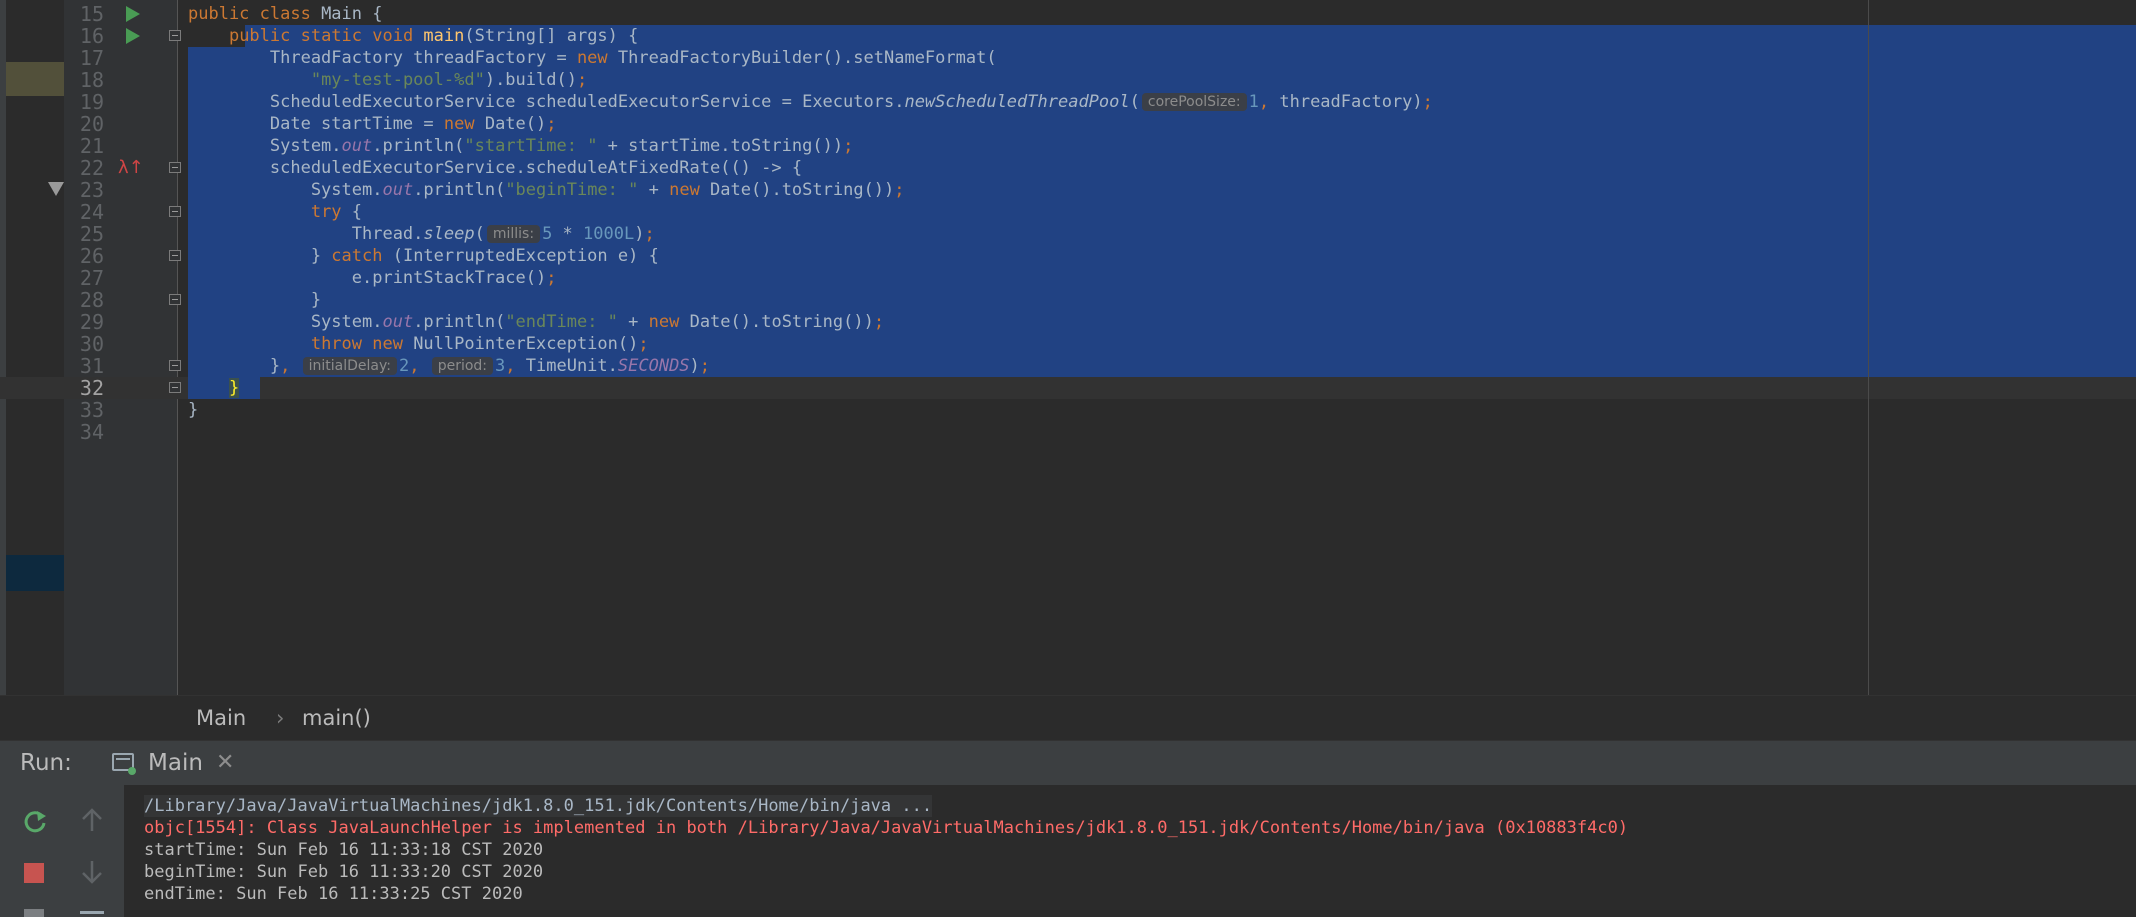 This screenshot has height=917, width=2136. Describe the element at coordinates (397, 80) in the screenshot. I see `code-token: "my-test-pool-%d"` at that location.